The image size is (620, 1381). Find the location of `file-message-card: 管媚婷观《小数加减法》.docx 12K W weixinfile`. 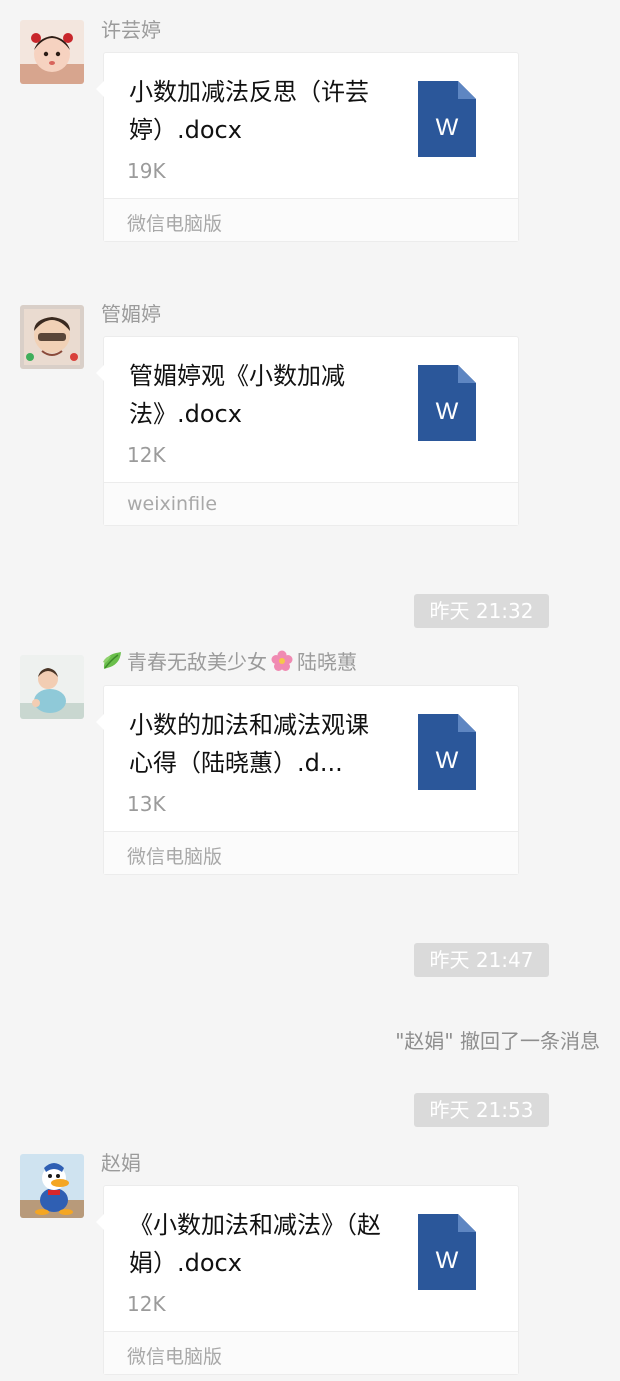

file-message-card: 管媚婷观《小数加减法》.docx 12K W weixinfile is located at coordinates (307, 431).